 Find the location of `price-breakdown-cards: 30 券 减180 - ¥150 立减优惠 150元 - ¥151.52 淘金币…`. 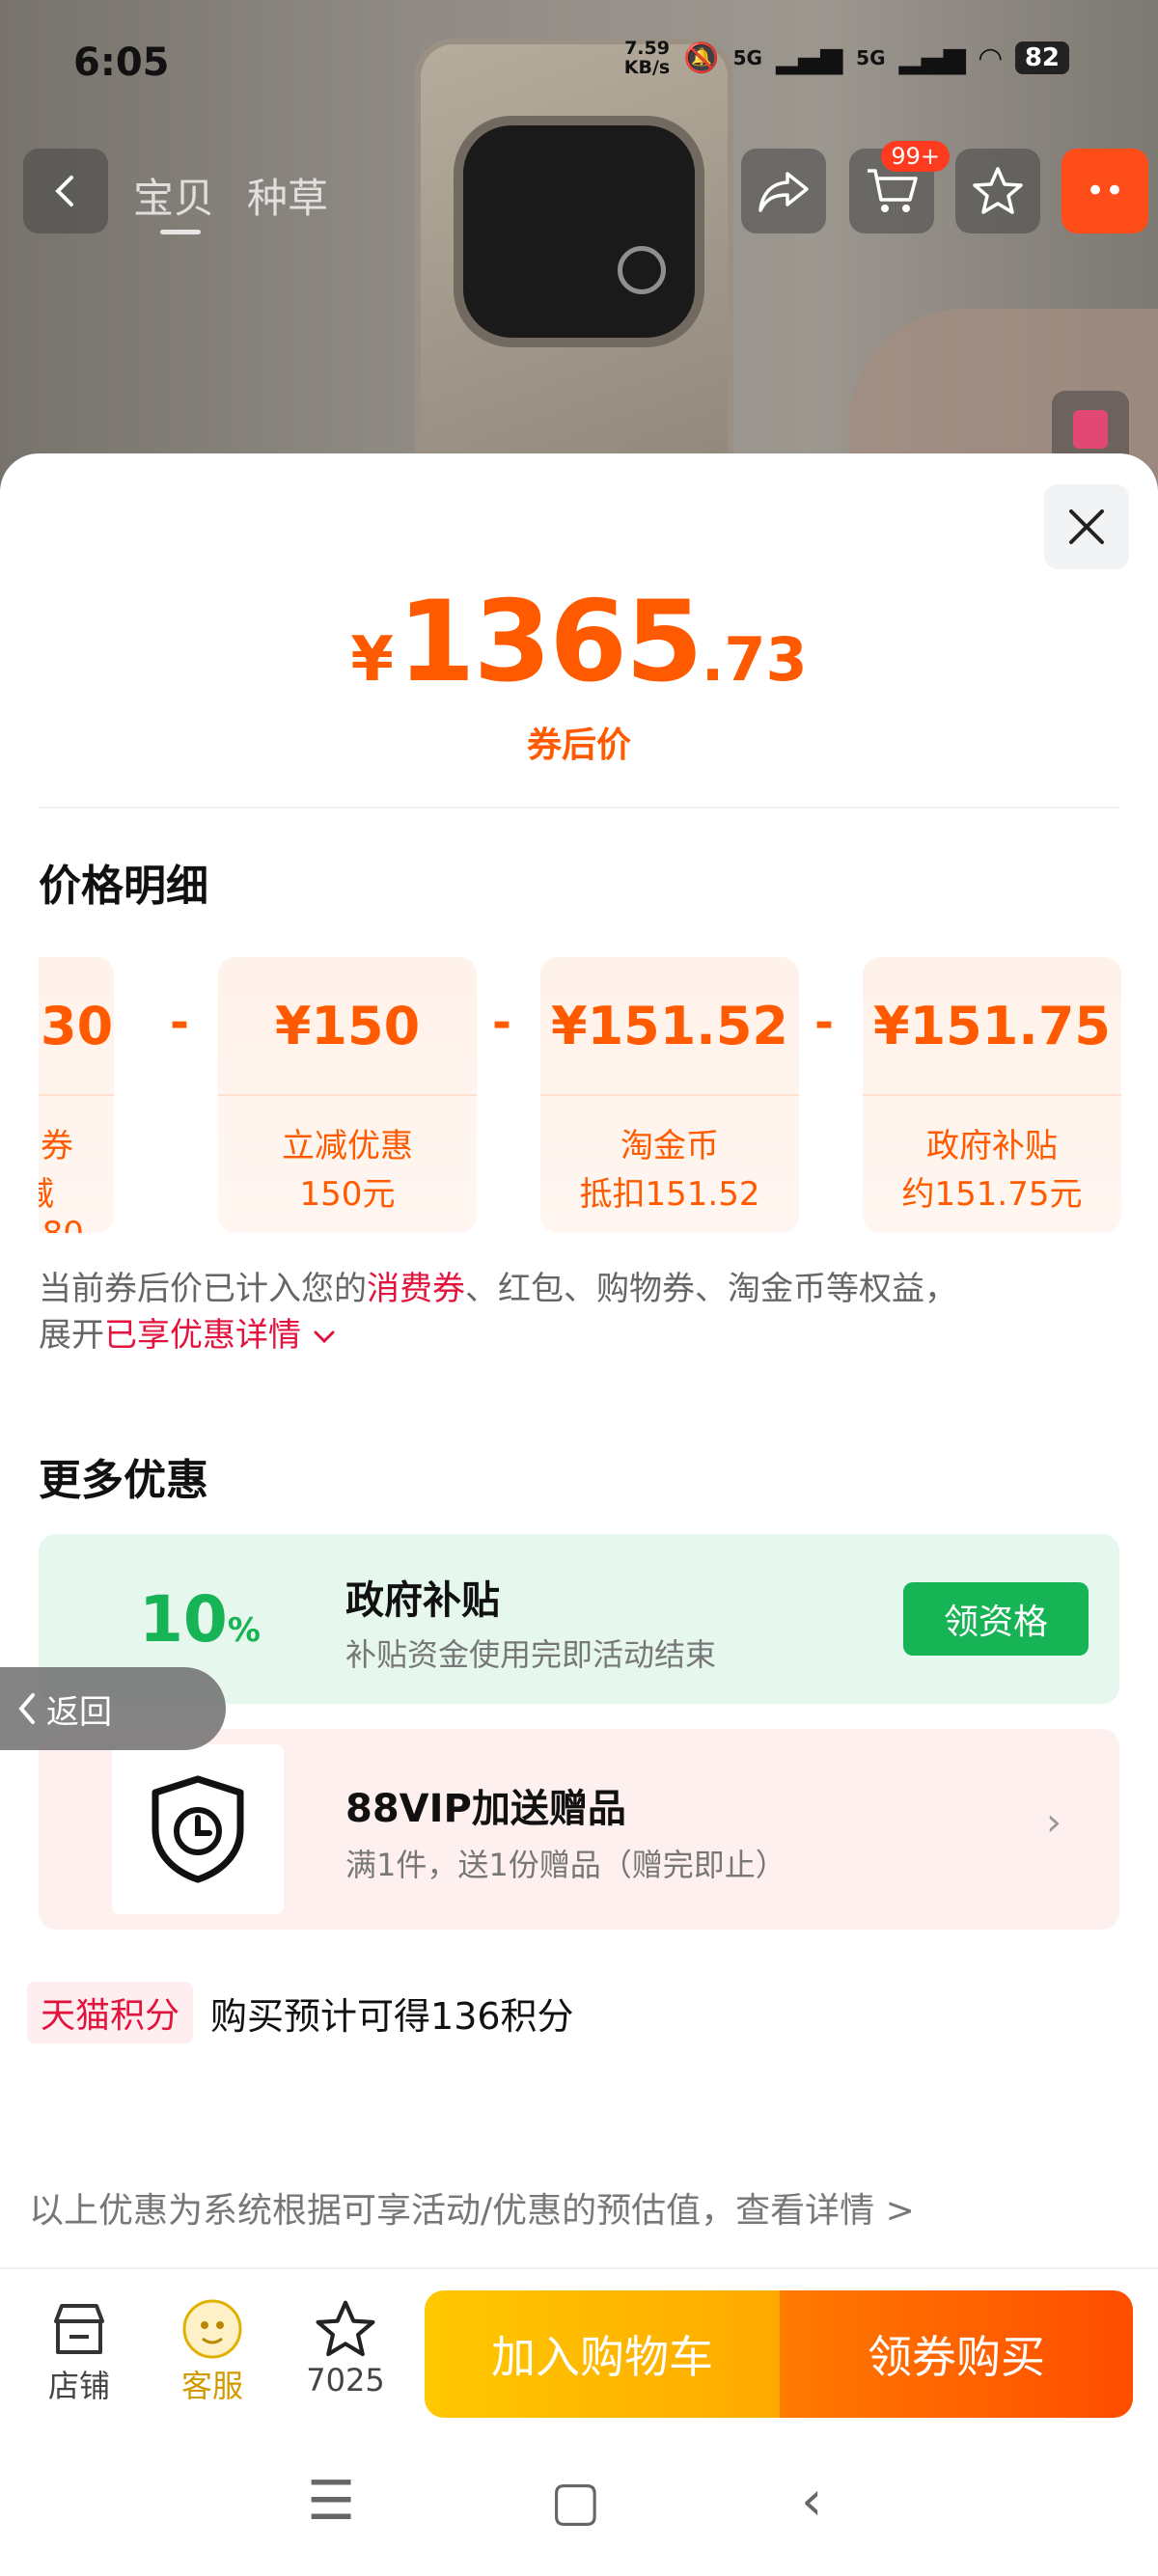

price-breakdown-cards: 30 券 减180 - ¥150 立减优惠 150元 - ¥151.52 淘金币… is located at coordinates (584, 1095).